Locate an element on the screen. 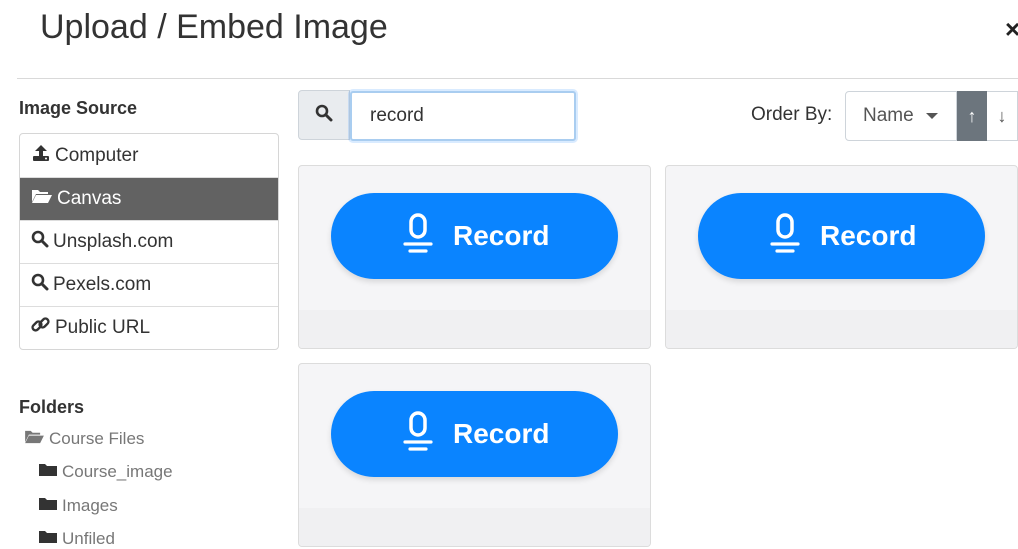  folder-label: Course_image is located at coordinates (117, 471).